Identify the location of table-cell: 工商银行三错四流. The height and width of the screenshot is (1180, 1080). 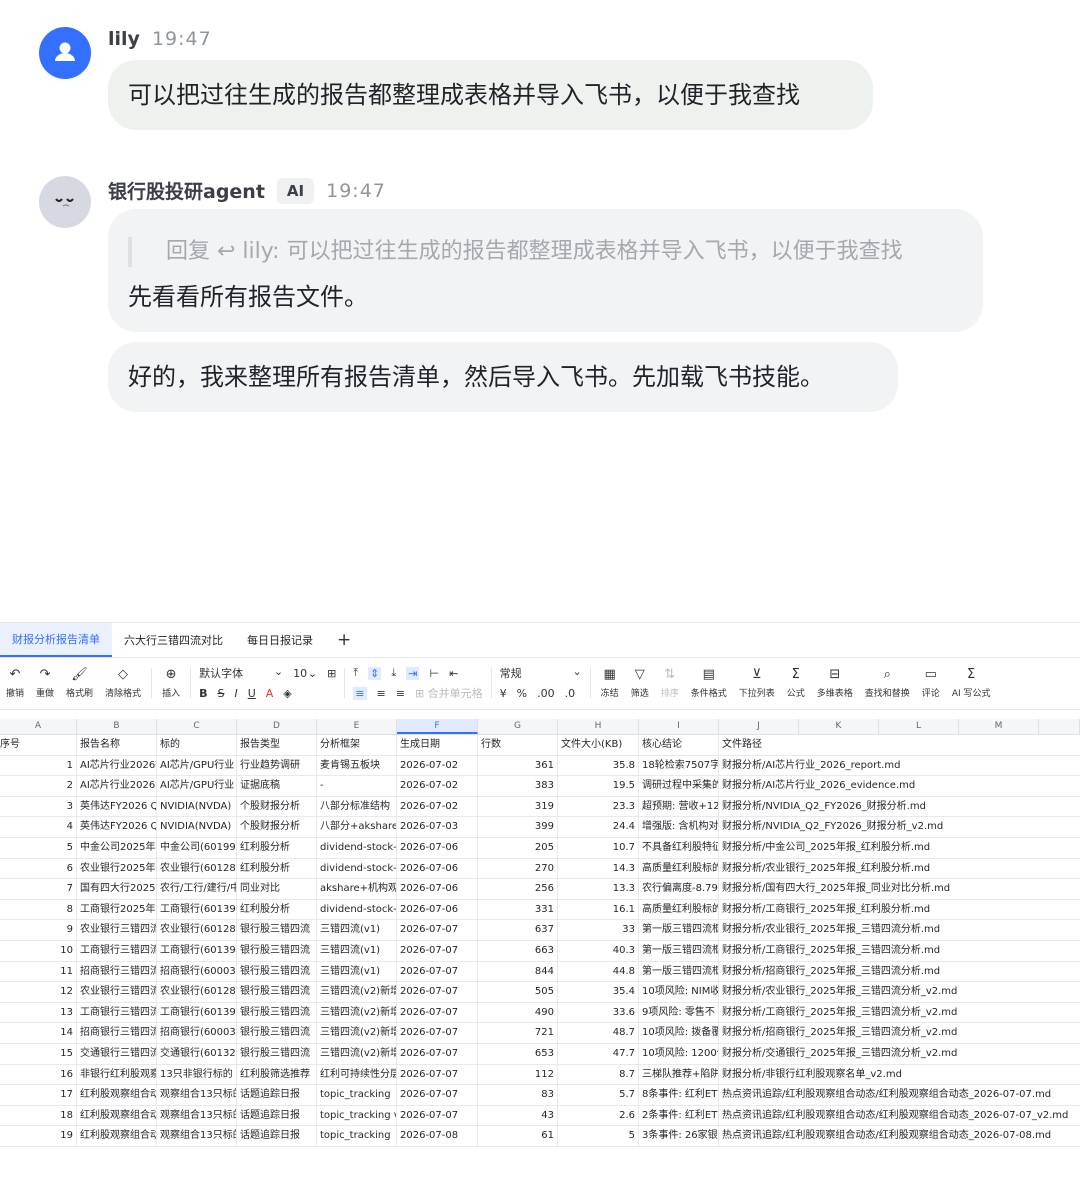
(117, 951).